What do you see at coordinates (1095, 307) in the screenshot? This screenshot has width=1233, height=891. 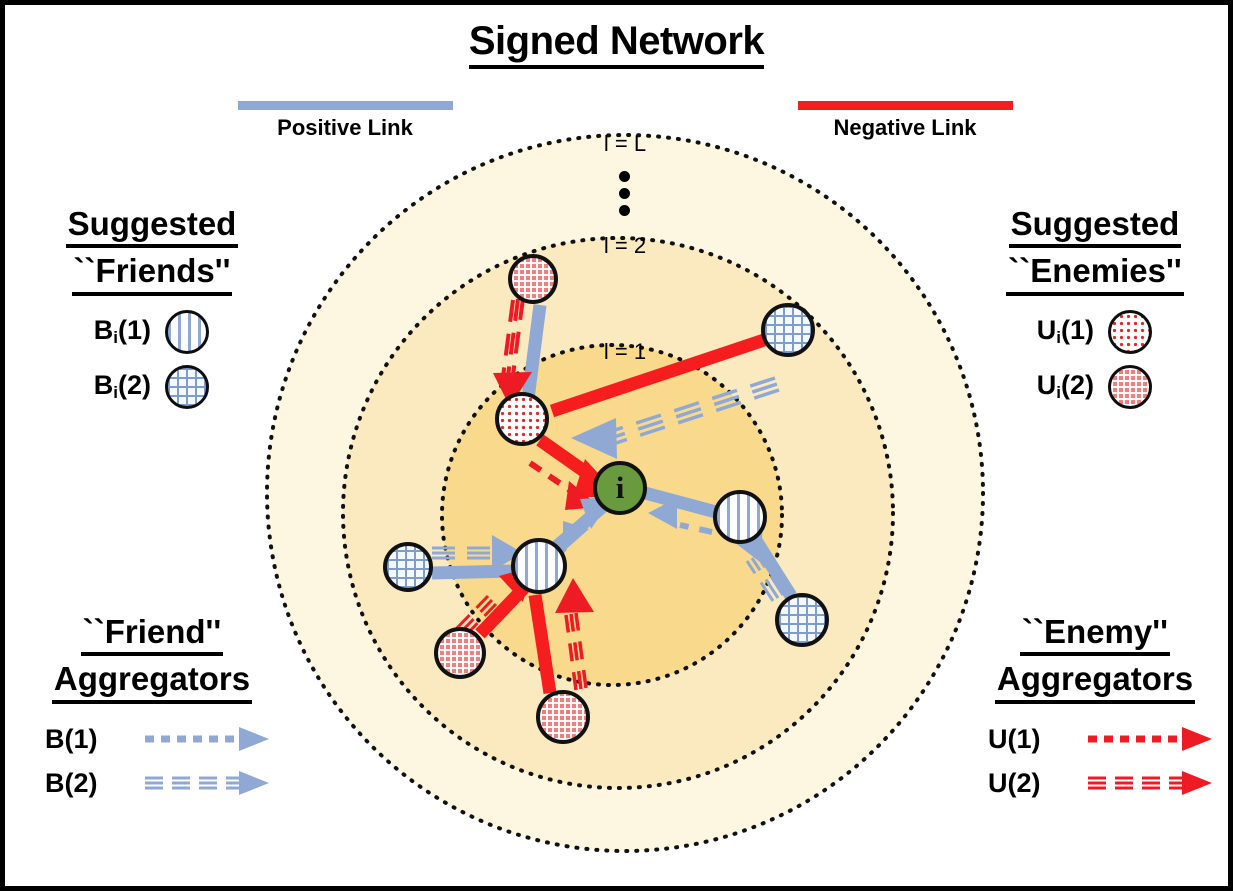 I see `panel-suggested-enemies: Suggested ``Enemies'' Ui(1) Ui(2)` at bounding box center [1095, 307].